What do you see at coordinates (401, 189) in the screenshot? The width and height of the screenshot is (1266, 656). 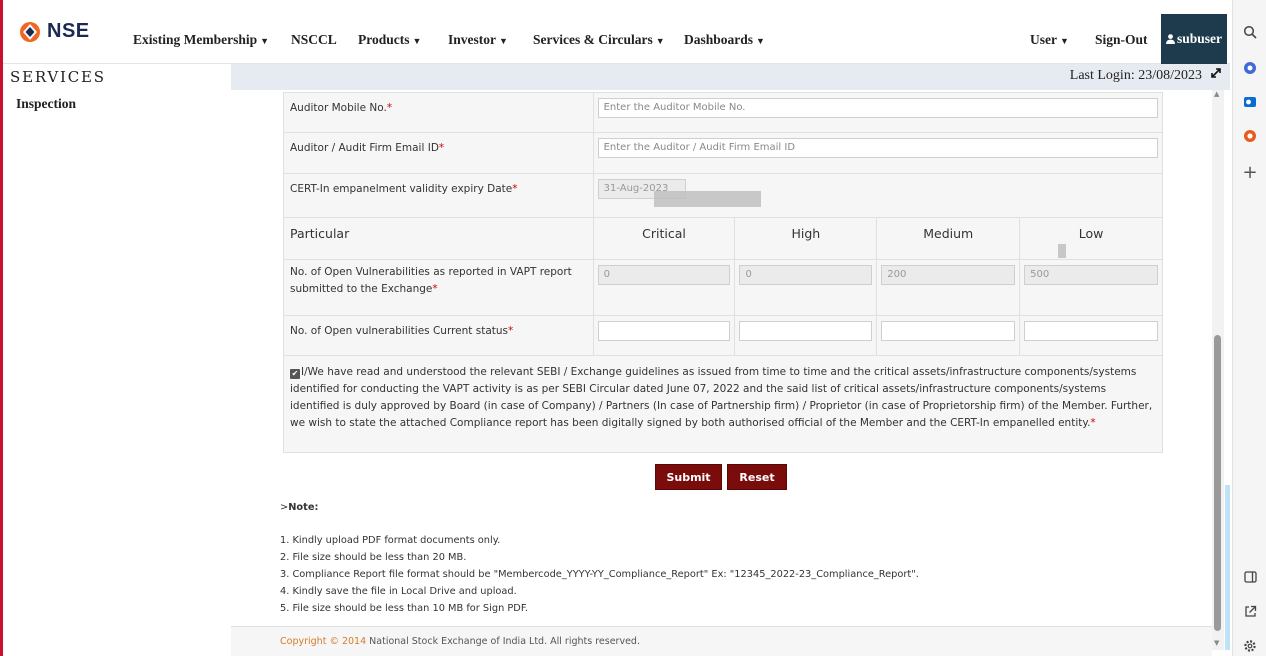 I see `label-text: CERT-In empanelment validity expiry Date` at bounding box center [401, 189].